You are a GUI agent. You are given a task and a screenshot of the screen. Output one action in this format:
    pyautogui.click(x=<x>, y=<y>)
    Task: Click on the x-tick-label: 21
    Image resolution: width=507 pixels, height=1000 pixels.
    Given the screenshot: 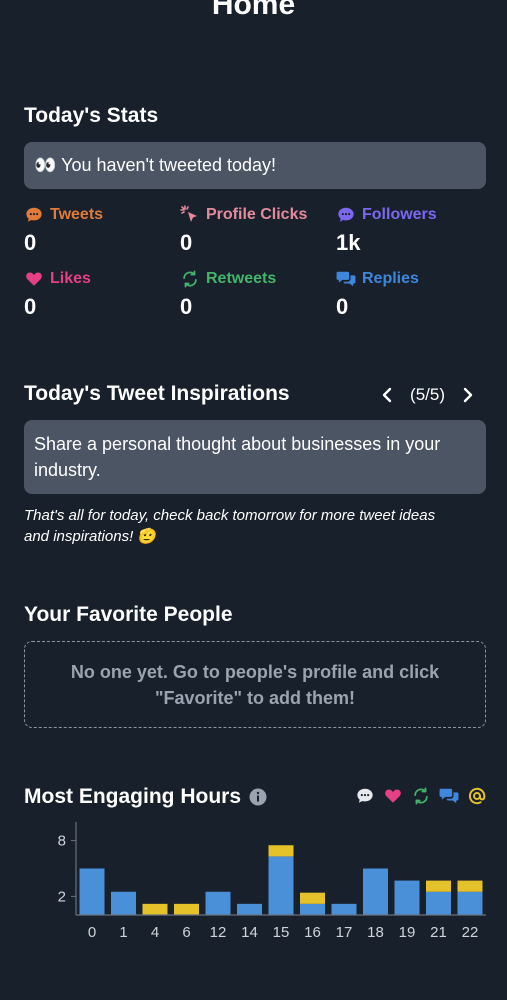 What is the action you would take?
    pyautogui.click(x=438, y=932)
    